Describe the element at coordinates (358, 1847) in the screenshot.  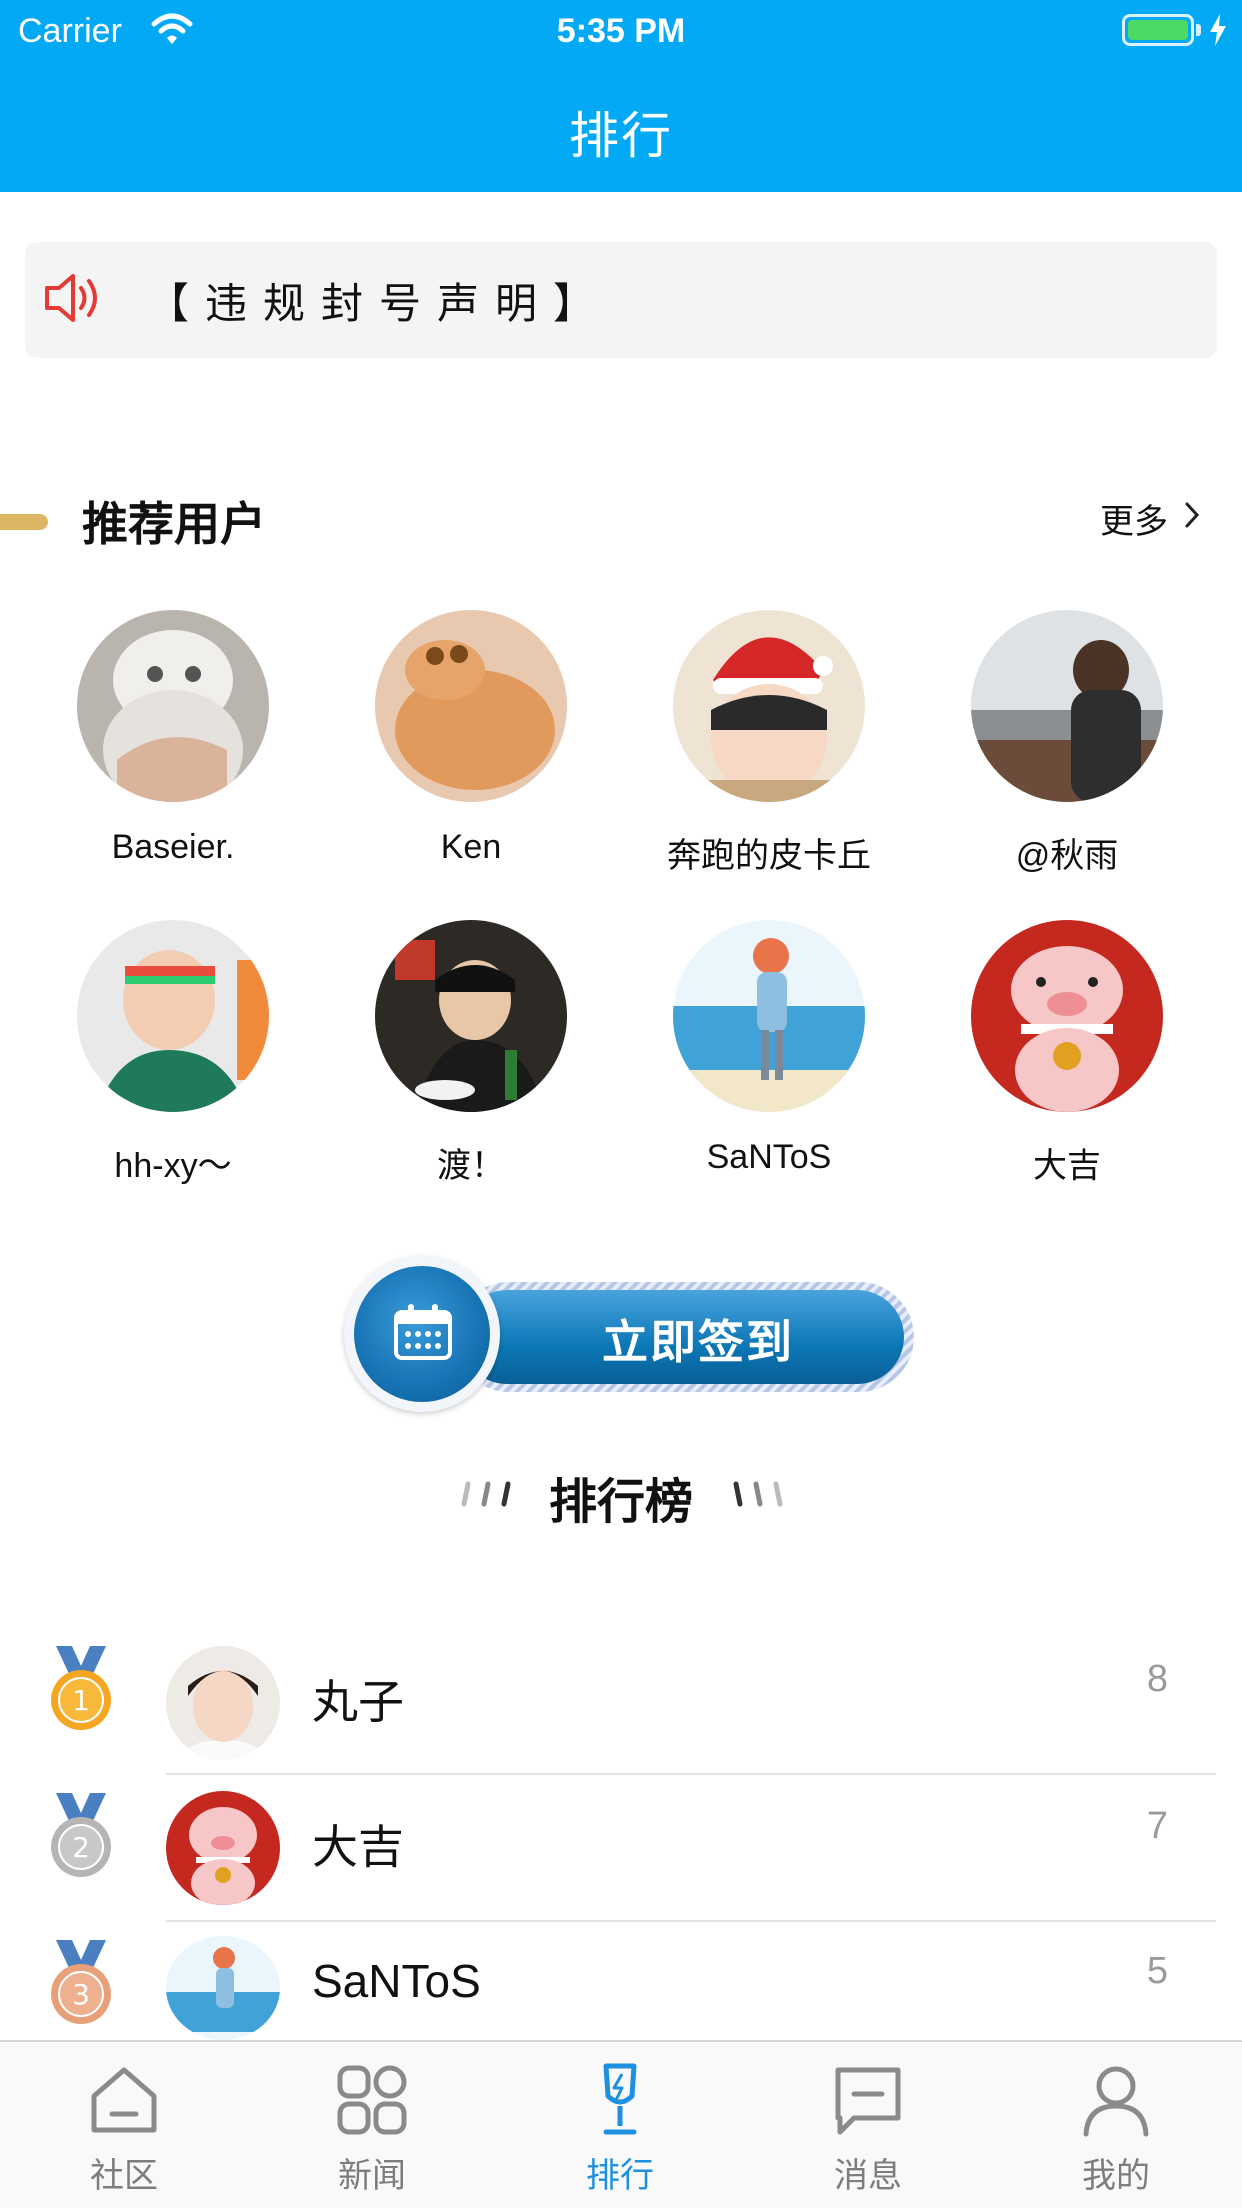
I see `rank-name: 大吉` at that location.